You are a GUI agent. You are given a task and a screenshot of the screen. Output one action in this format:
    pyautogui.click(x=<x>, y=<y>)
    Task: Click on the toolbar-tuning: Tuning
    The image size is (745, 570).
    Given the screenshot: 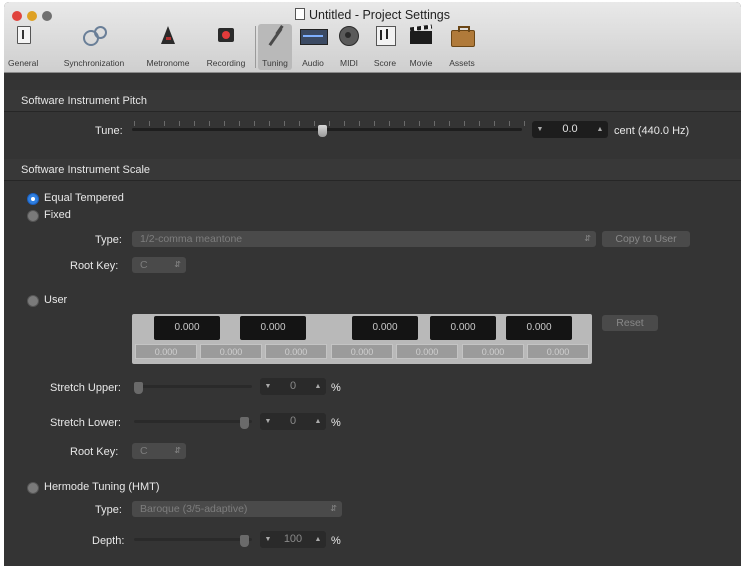 What is the action you would take?
    pyautogui.click(x=275, y=47)
    